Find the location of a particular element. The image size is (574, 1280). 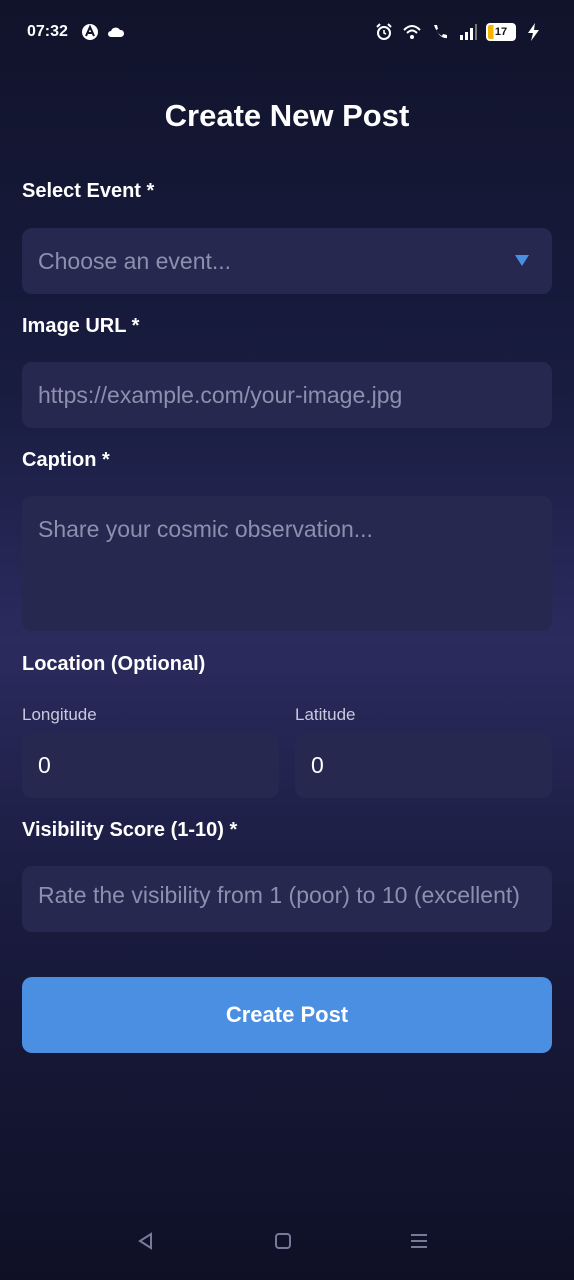

event-label: Select Event * is located at coordinates (88, 191).